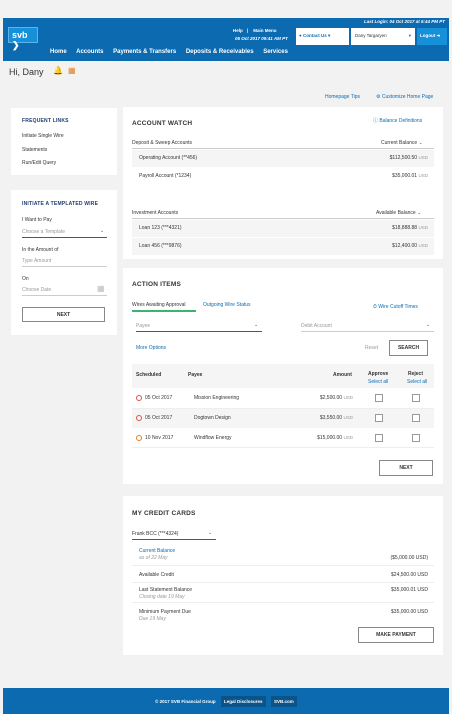 Image resolution: width=452 pixels, height=714 pixels. Describe the element at coordinates (378, 382) in the screenshot. I see `approve-select-all: Select all` at that location.